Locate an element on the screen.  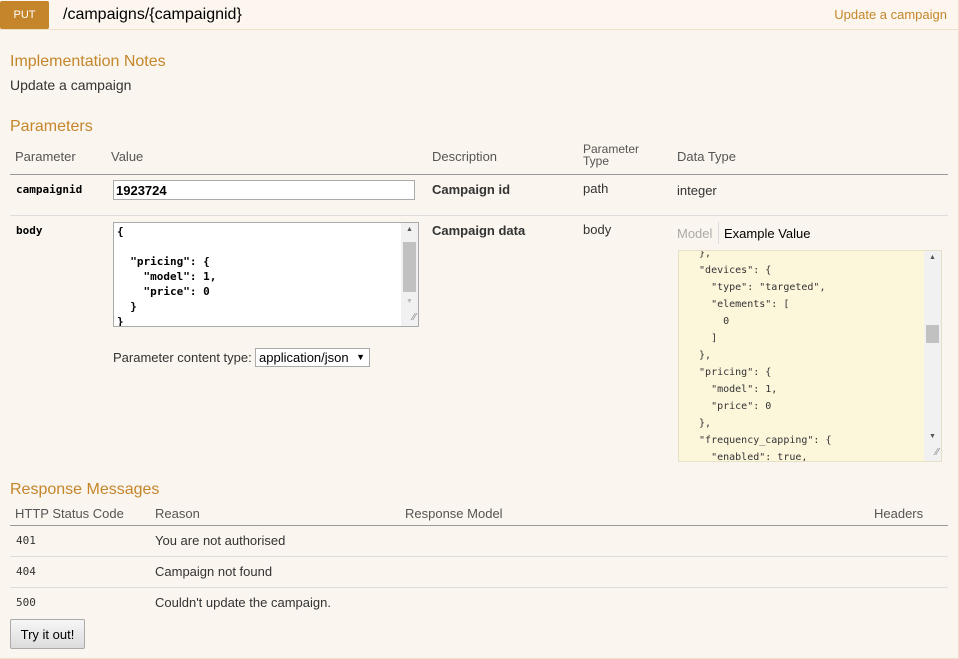
tab-example-value: Example Value is located at coordinates (767, 233).